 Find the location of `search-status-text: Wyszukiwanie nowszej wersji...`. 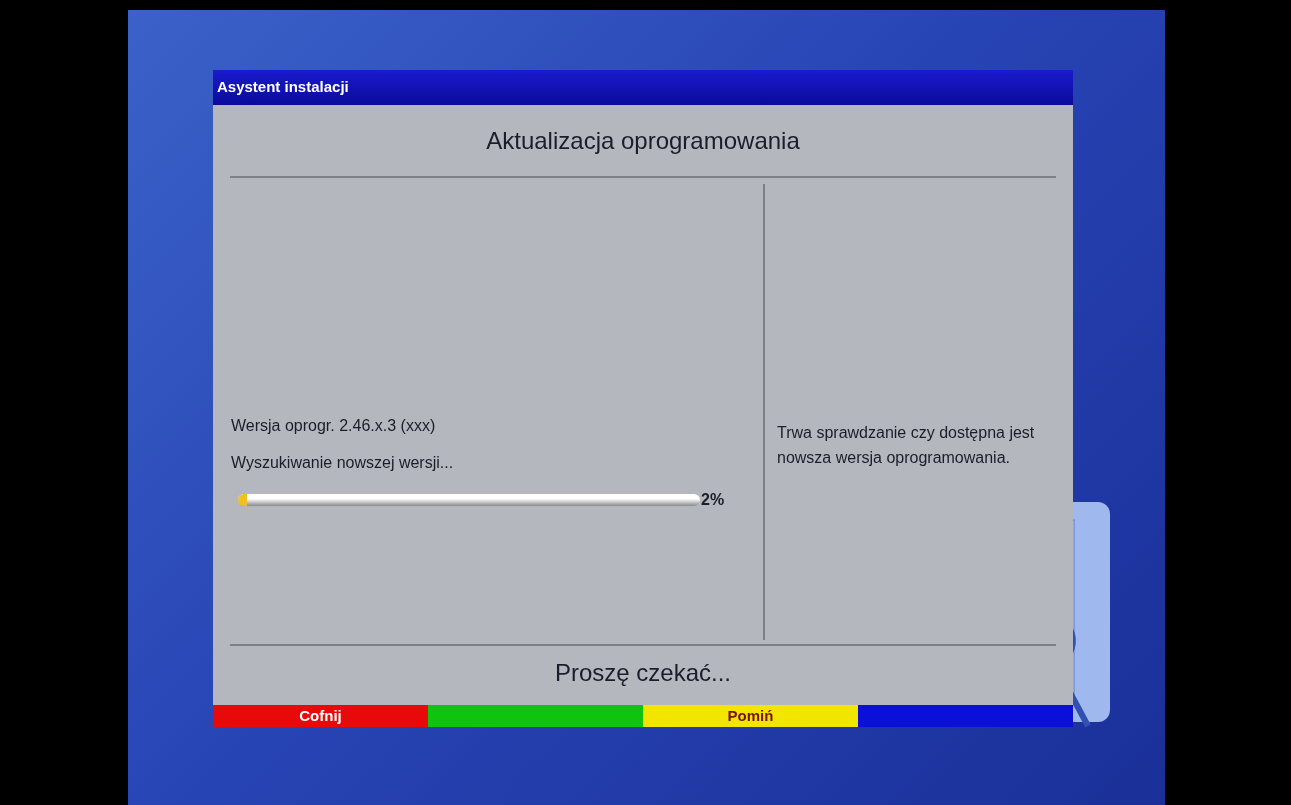

search-status-text: Wyszukiwanie nowszej wersji... is located at coordinates (342, 463).